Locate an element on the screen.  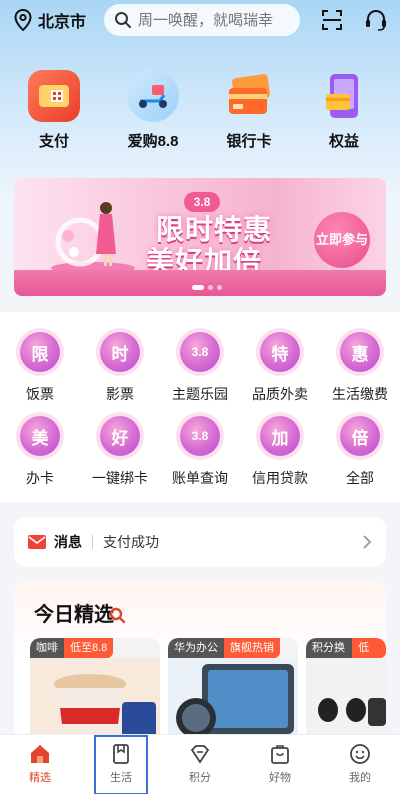
search-icon is located at coordinates (123, 20).